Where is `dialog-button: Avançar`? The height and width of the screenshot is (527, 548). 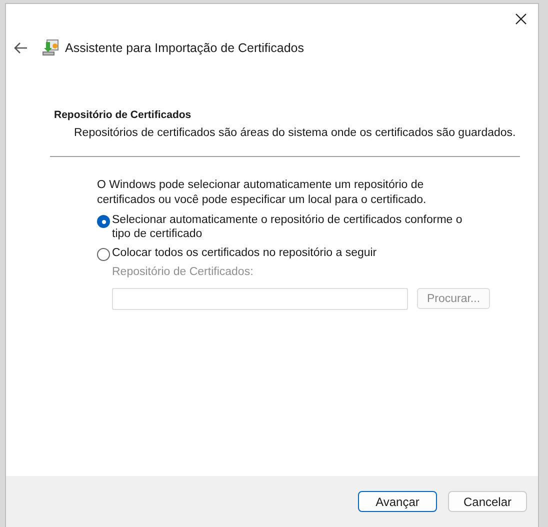
dialog-button: Avançar is located at coordinates (397, 501).